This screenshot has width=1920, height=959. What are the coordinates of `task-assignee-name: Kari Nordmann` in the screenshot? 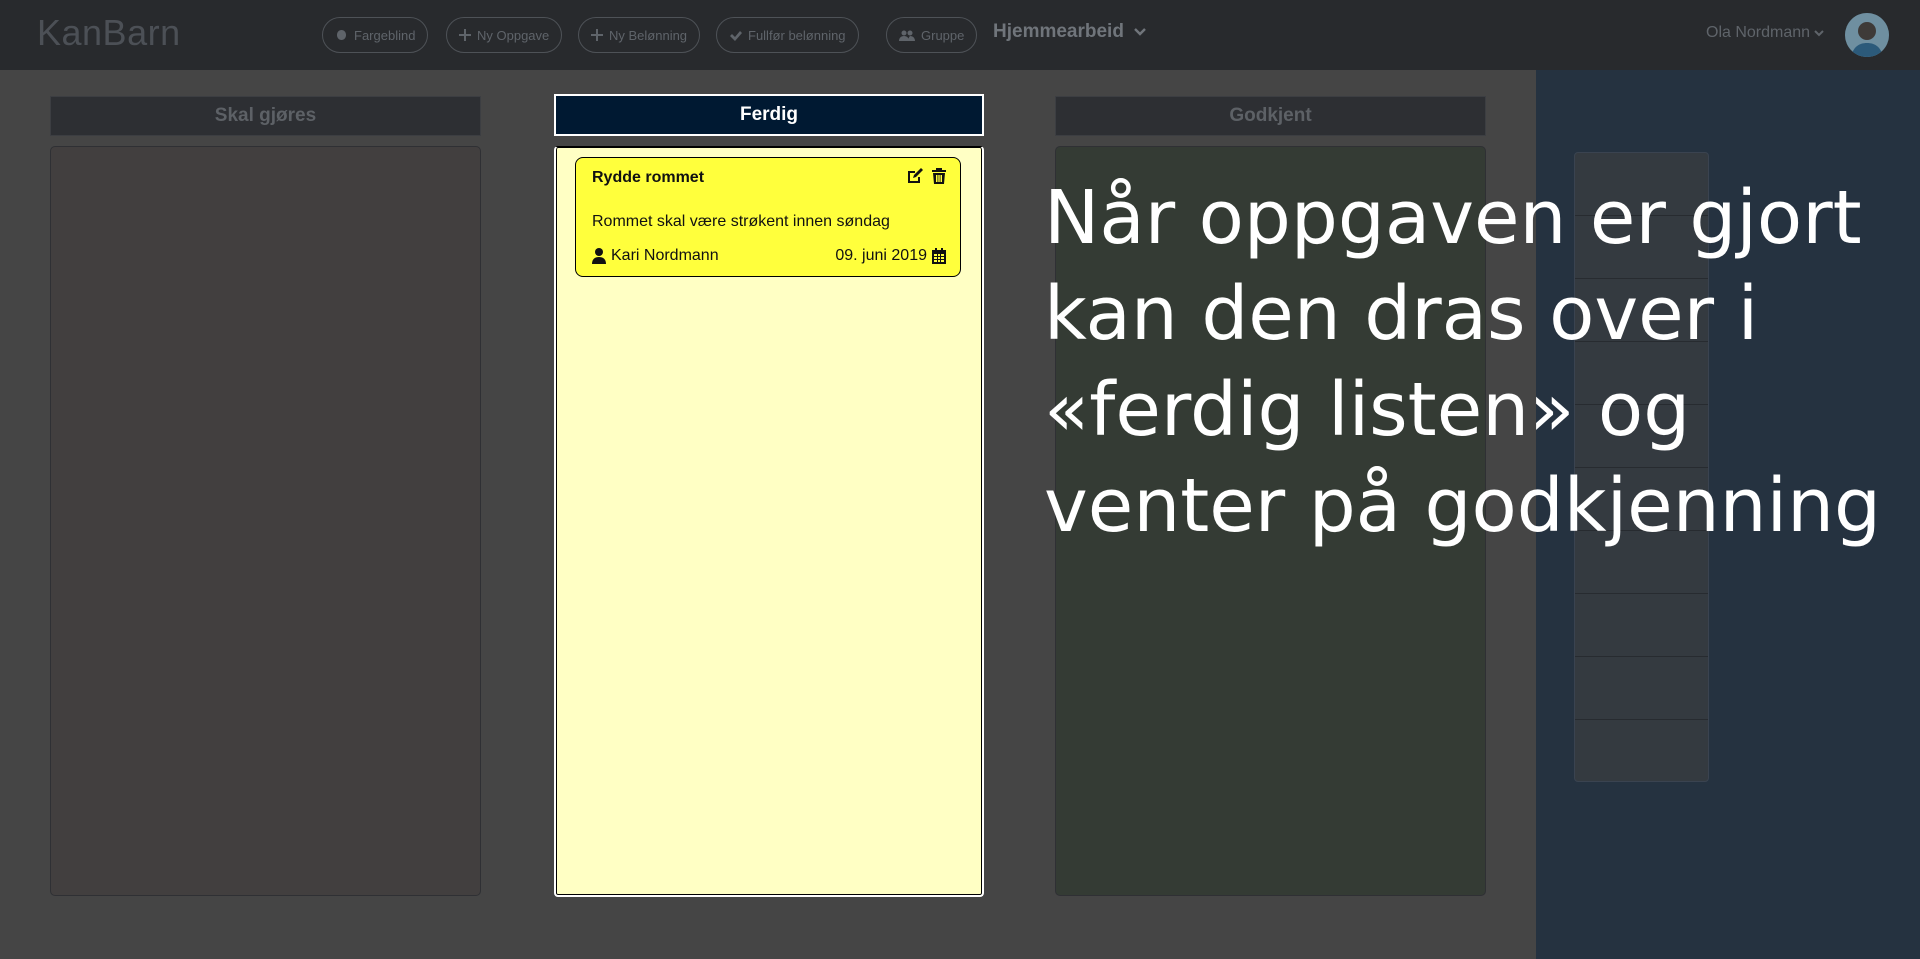 It's located at (665, 255).